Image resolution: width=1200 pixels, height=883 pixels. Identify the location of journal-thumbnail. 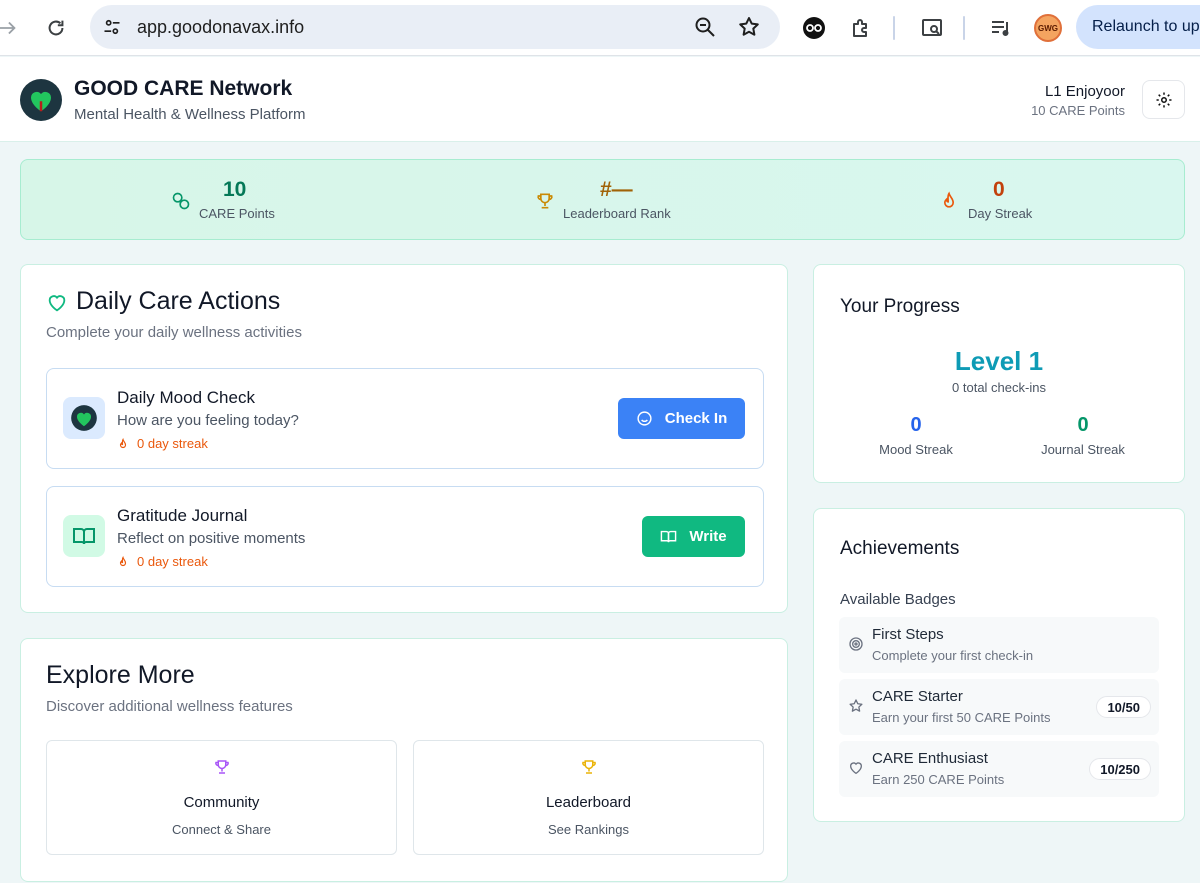
(84, 536).